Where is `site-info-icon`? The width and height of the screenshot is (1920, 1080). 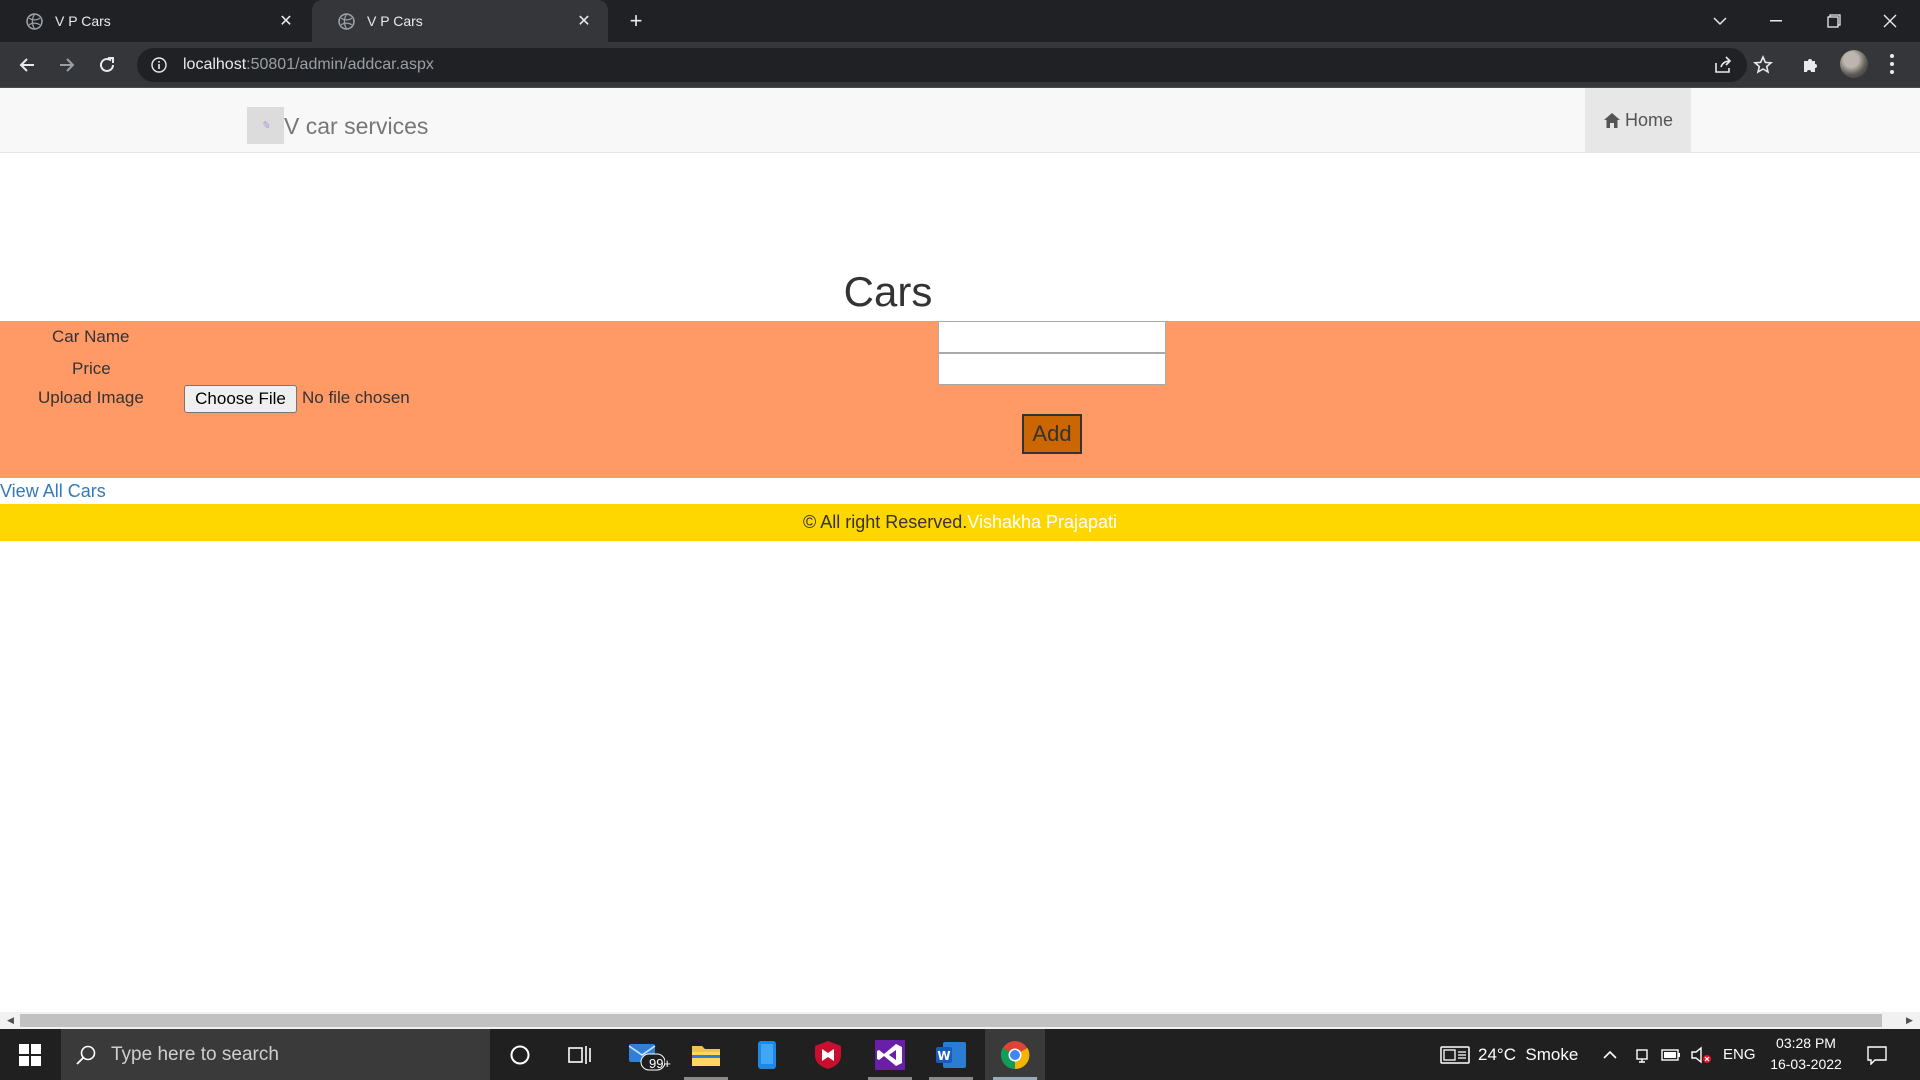 site-info-icon is located at coordinates (159, 65).